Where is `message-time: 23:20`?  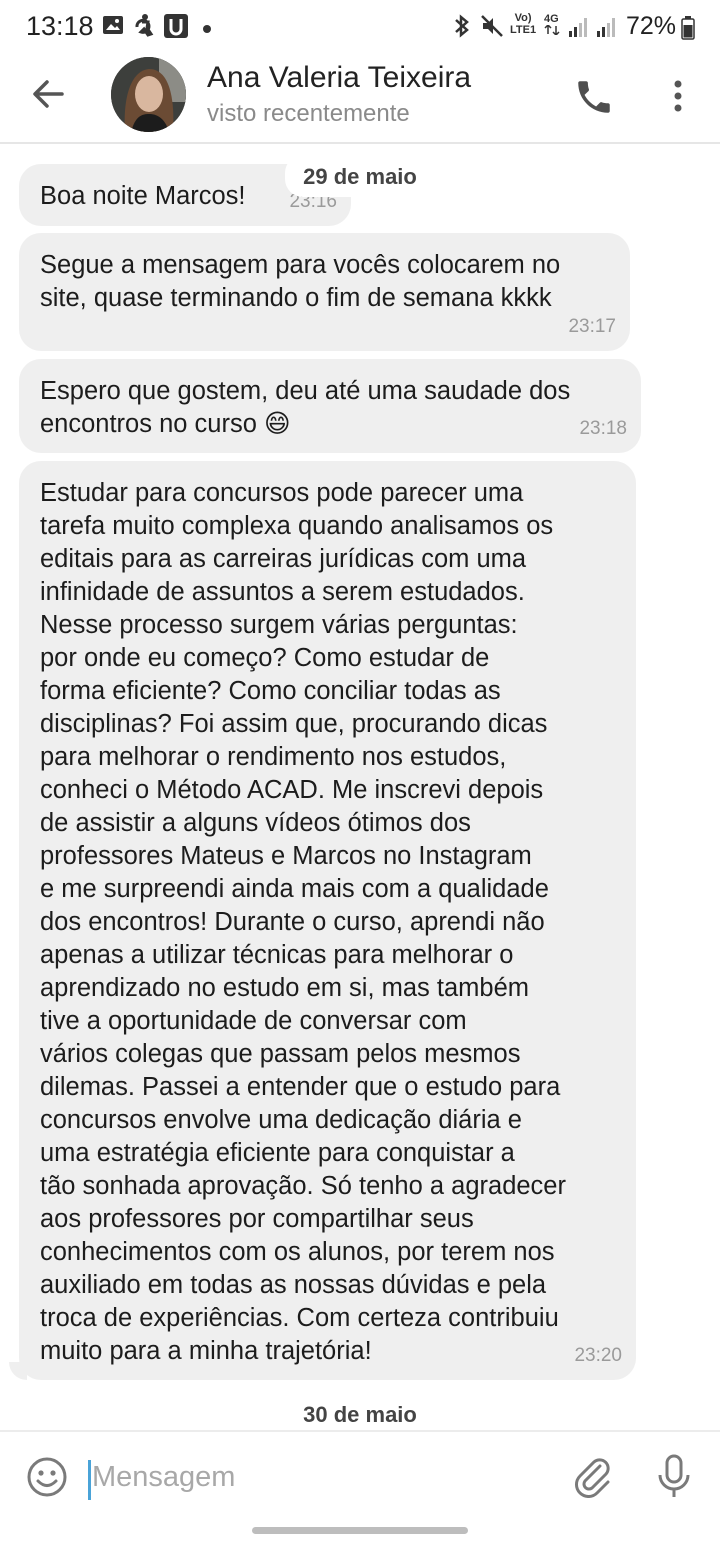 message-time: 23:20 is located at coordinates (598, 1355).